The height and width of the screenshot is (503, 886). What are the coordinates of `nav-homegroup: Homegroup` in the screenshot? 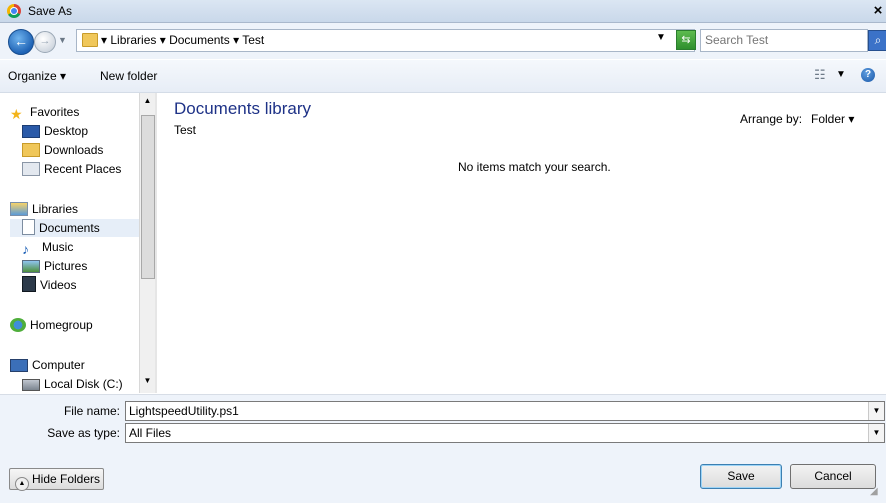 It's located at (51, 325).